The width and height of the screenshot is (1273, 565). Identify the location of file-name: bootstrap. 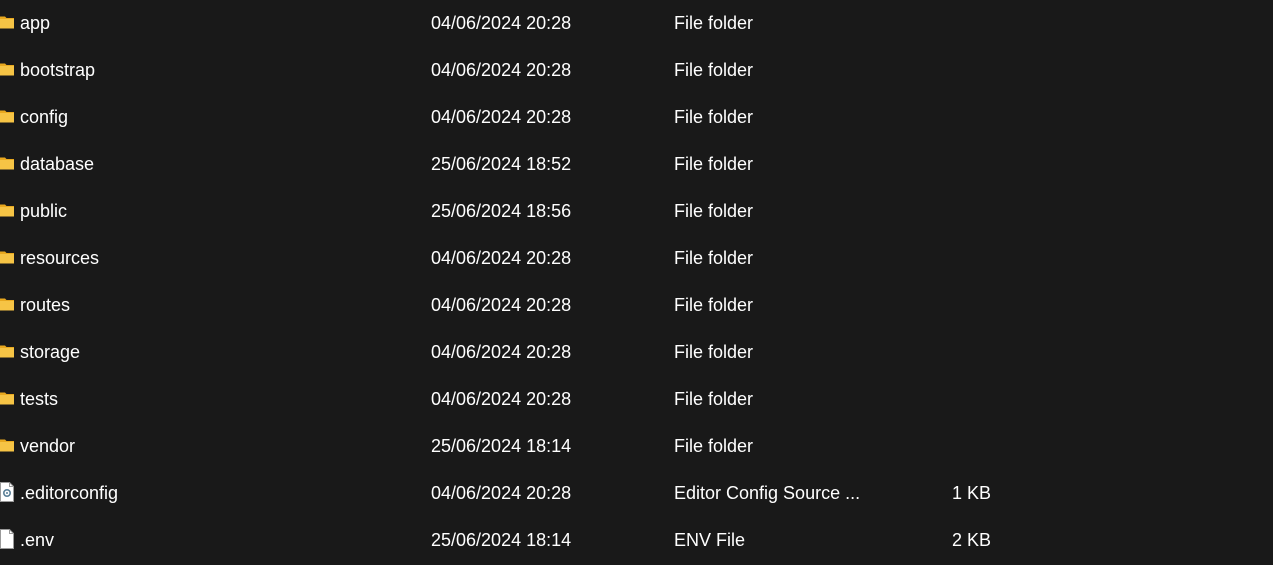
(58, 70).